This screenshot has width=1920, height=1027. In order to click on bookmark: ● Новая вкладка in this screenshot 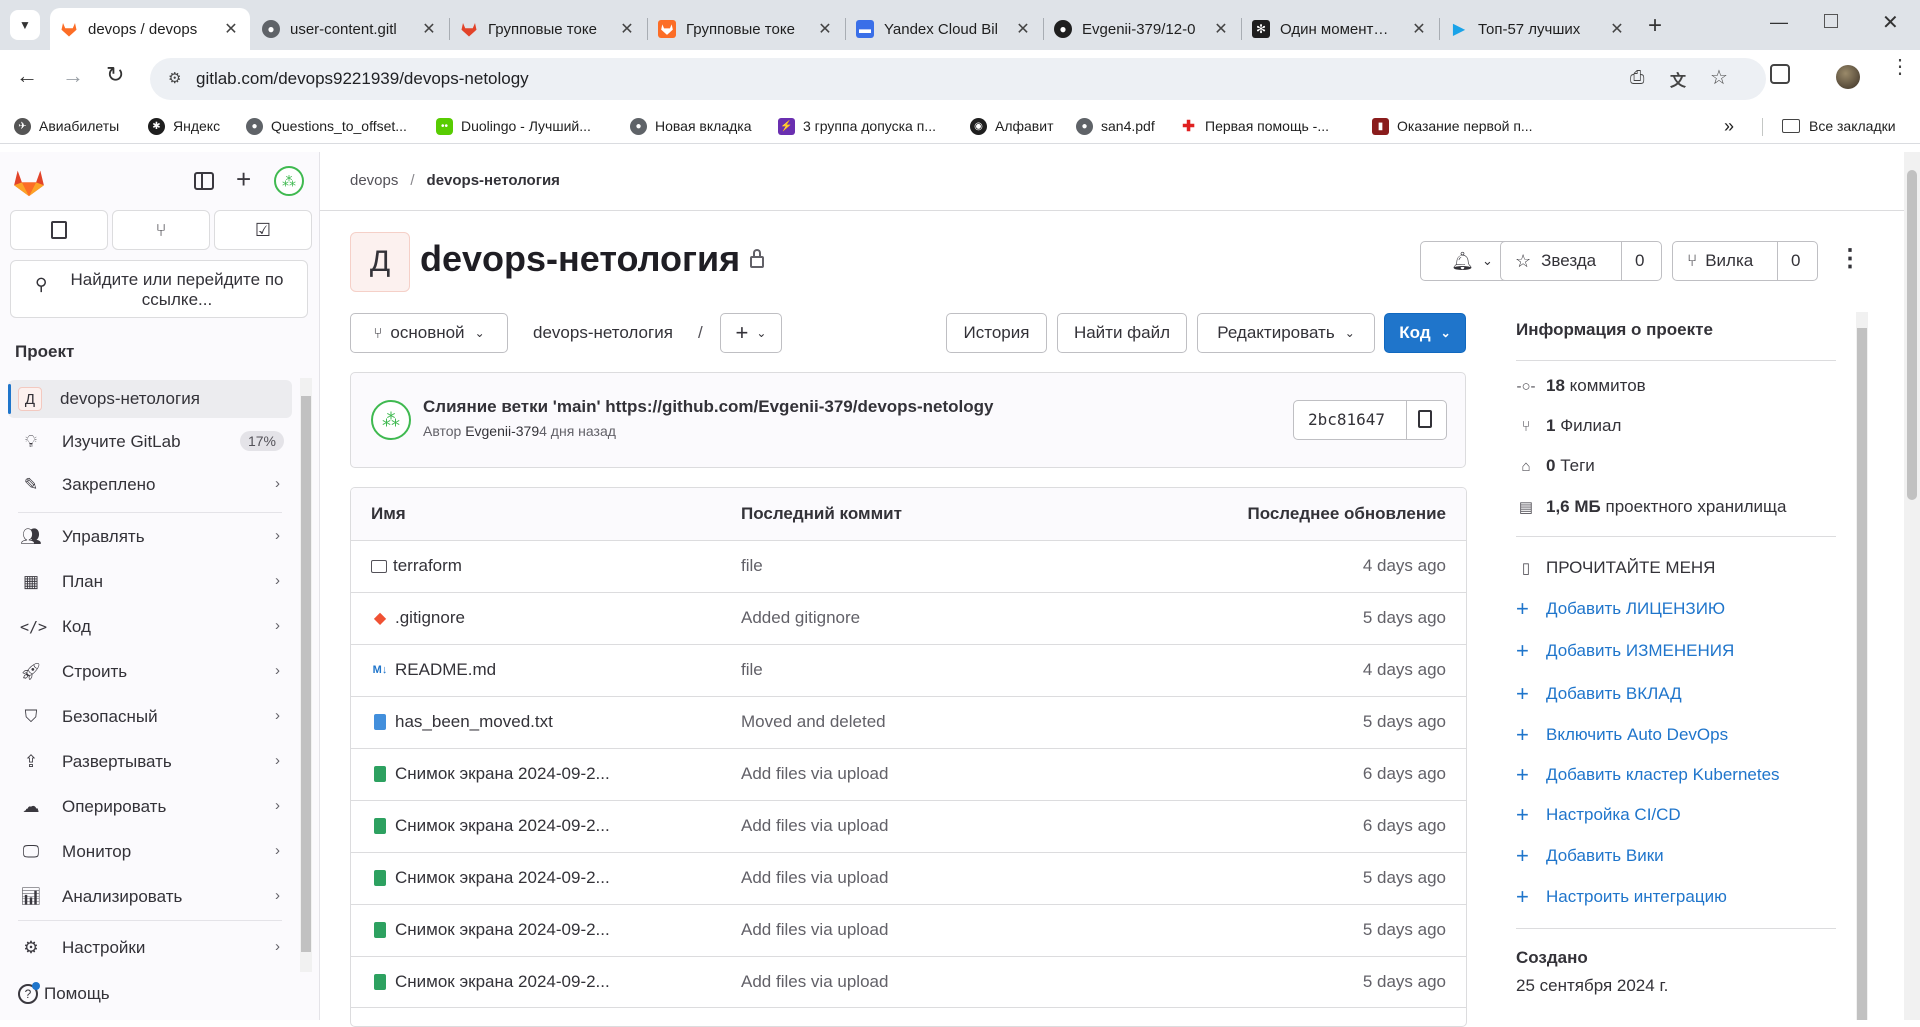, I will do `click(691, 126)`.